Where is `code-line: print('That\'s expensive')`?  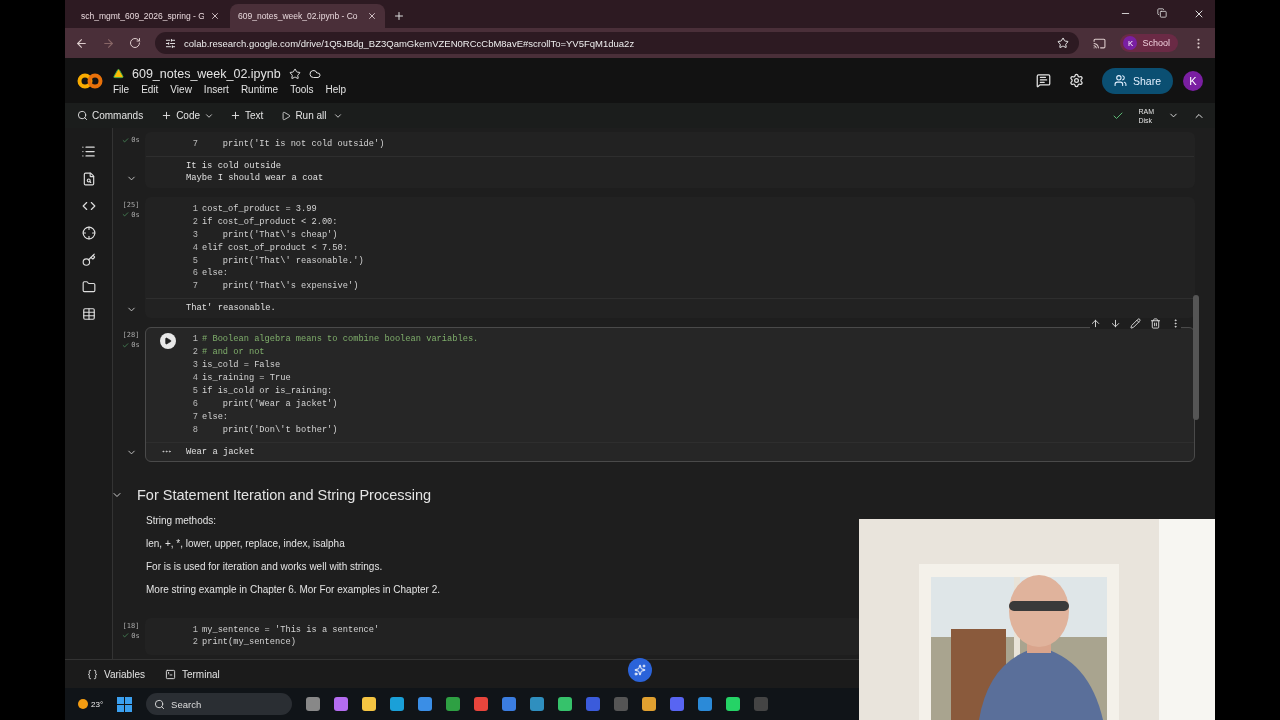
code-line: print('That\'s expensive') is located at coordinates (290, 287).